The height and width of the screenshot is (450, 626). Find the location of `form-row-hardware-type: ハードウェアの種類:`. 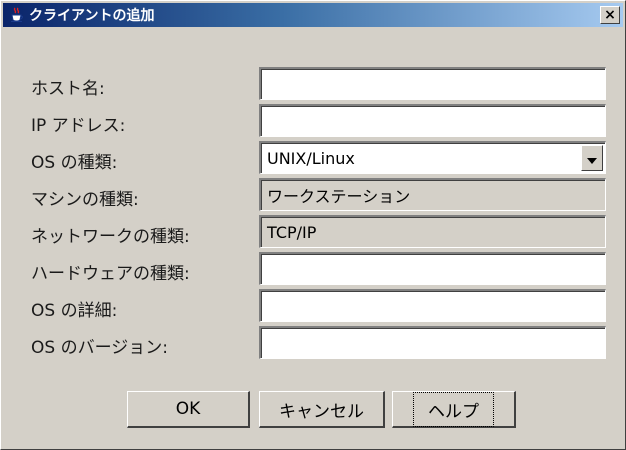

form-row-hardware-type: ハードウェアの種類: is located at coordinates (313, 269).